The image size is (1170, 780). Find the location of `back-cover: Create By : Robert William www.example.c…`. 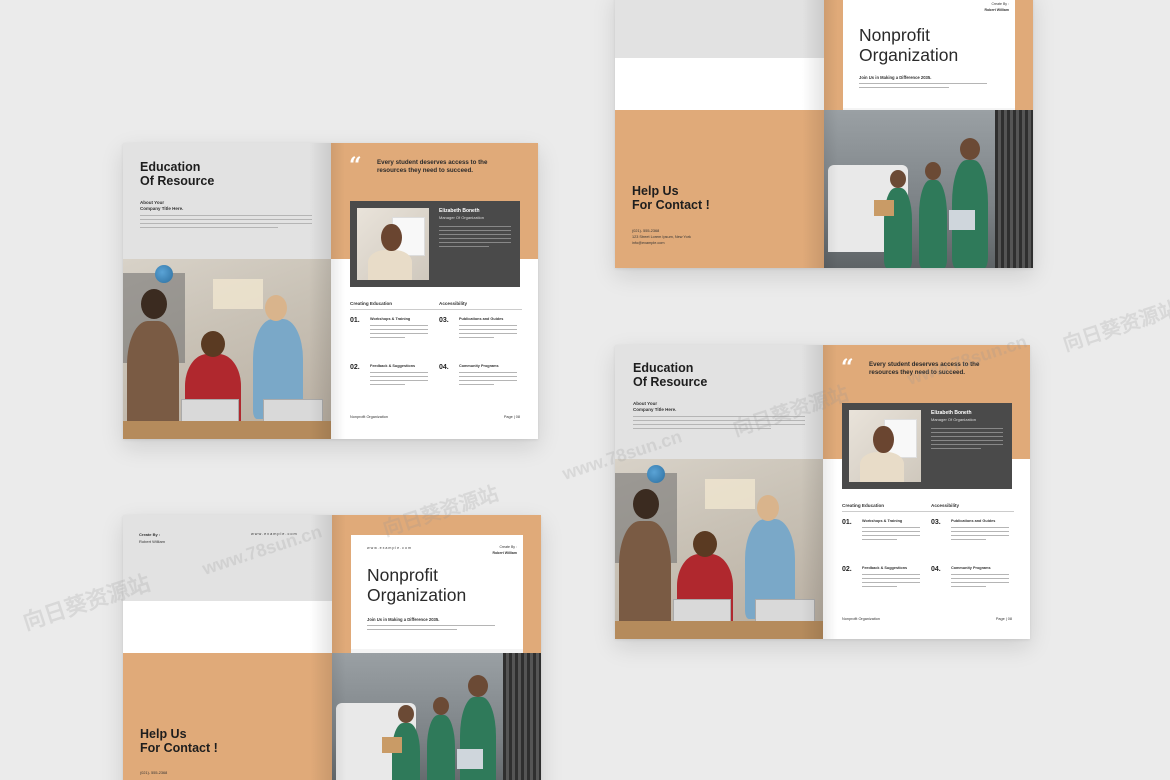

back-cover: Create By : Robert William www.example.c… is located at coordinates (227, 647).